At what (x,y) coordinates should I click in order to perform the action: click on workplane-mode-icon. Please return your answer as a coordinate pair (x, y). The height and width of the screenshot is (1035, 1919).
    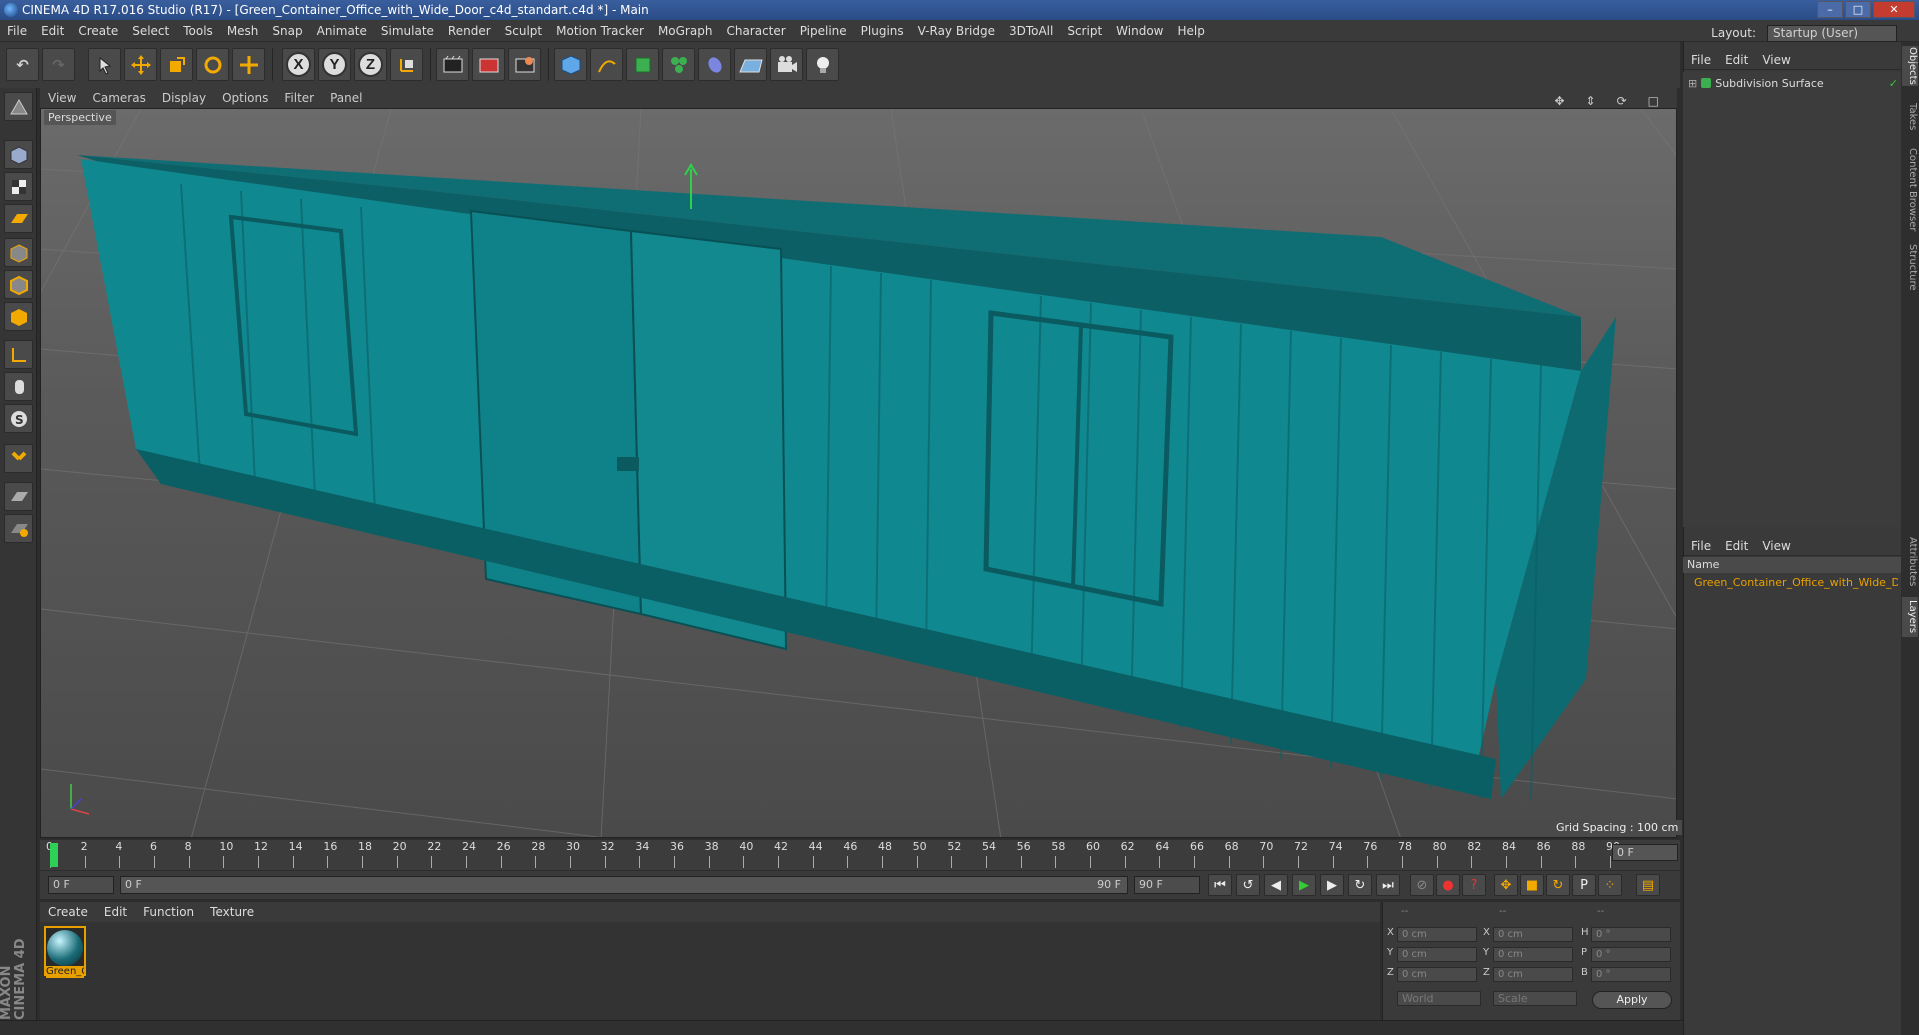
    Looking at the image, I should click on (18, 218).